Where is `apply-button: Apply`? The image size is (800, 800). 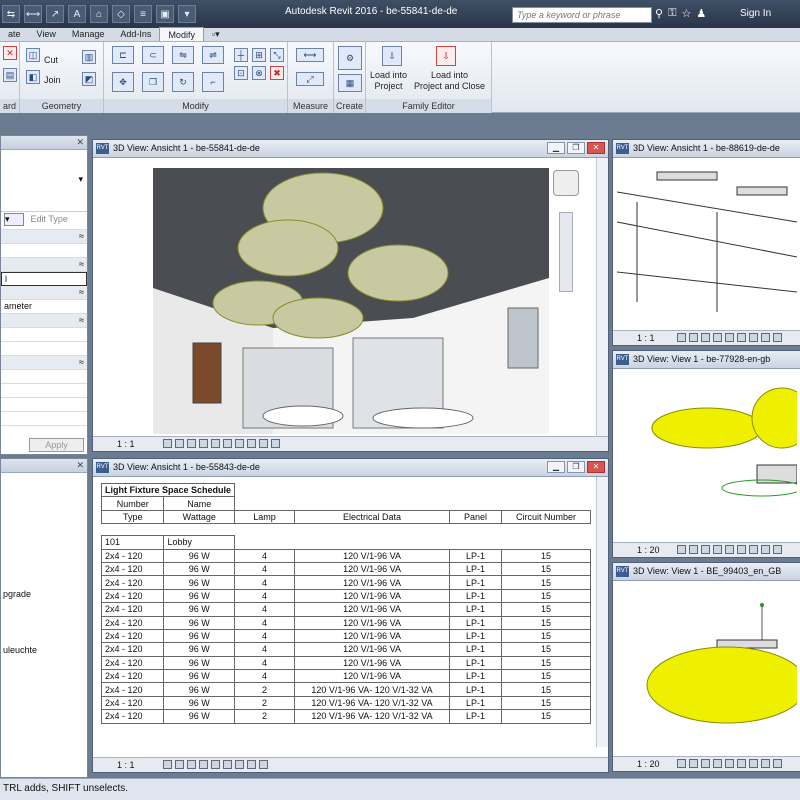
apply-button: Apply is located at coordinates (56, 445).